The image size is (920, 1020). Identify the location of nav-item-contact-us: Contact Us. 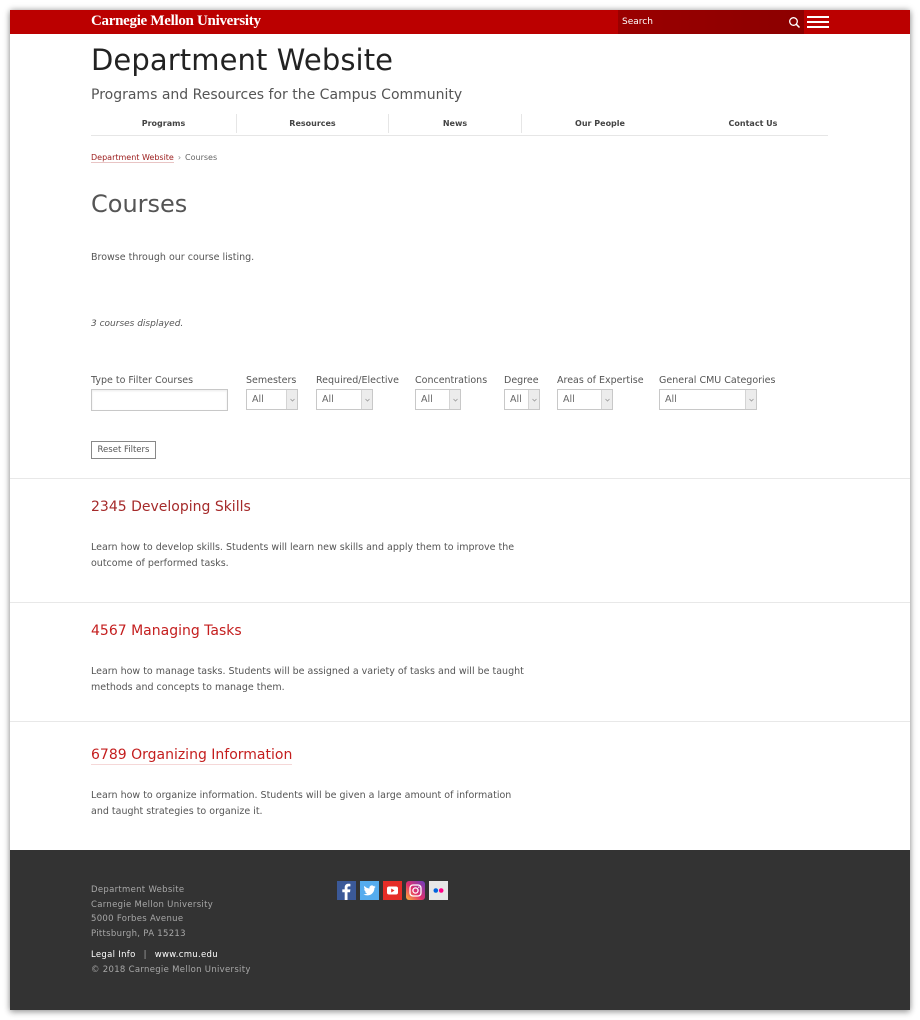
(753, 123).